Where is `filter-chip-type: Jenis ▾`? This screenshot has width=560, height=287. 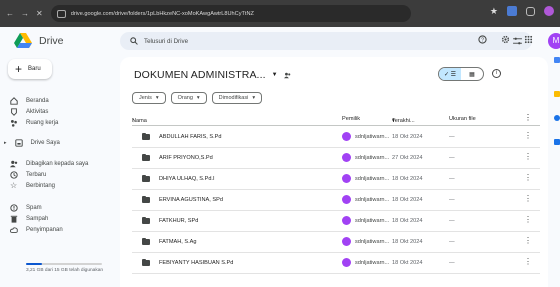 filter-chip-type: Jenis ▾ is located at coordinates (149, 98).